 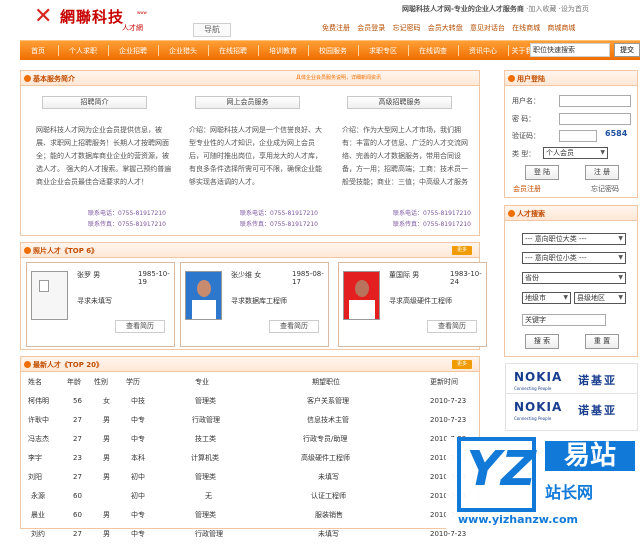 I want to click on city-select: 地级市, so click(x=546, y=298).